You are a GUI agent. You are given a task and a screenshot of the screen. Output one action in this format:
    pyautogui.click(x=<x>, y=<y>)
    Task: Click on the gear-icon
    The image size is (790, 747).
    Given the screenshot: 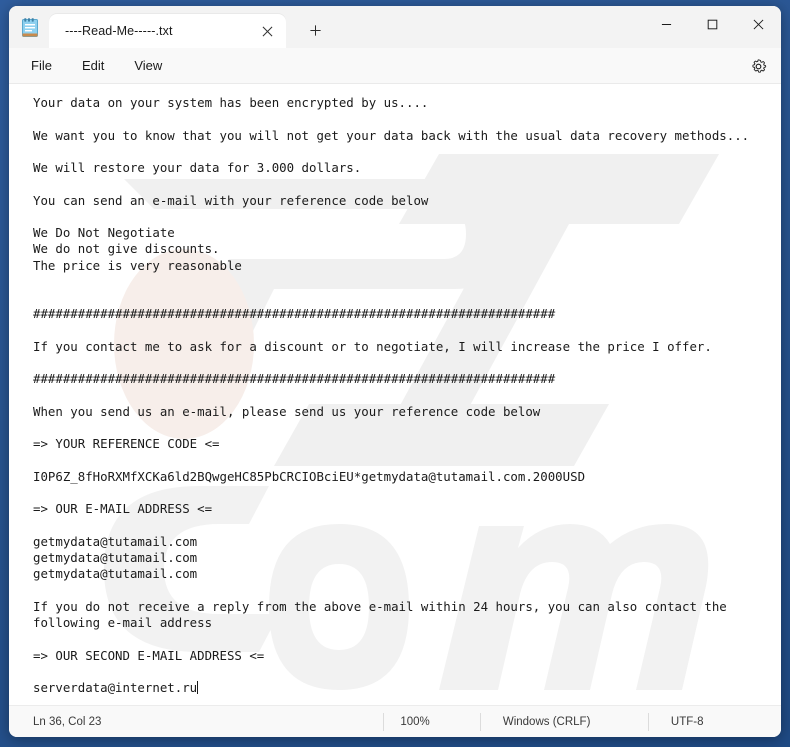 What is the action you would take?
    pyautogui.click(x=758, y=66)
    